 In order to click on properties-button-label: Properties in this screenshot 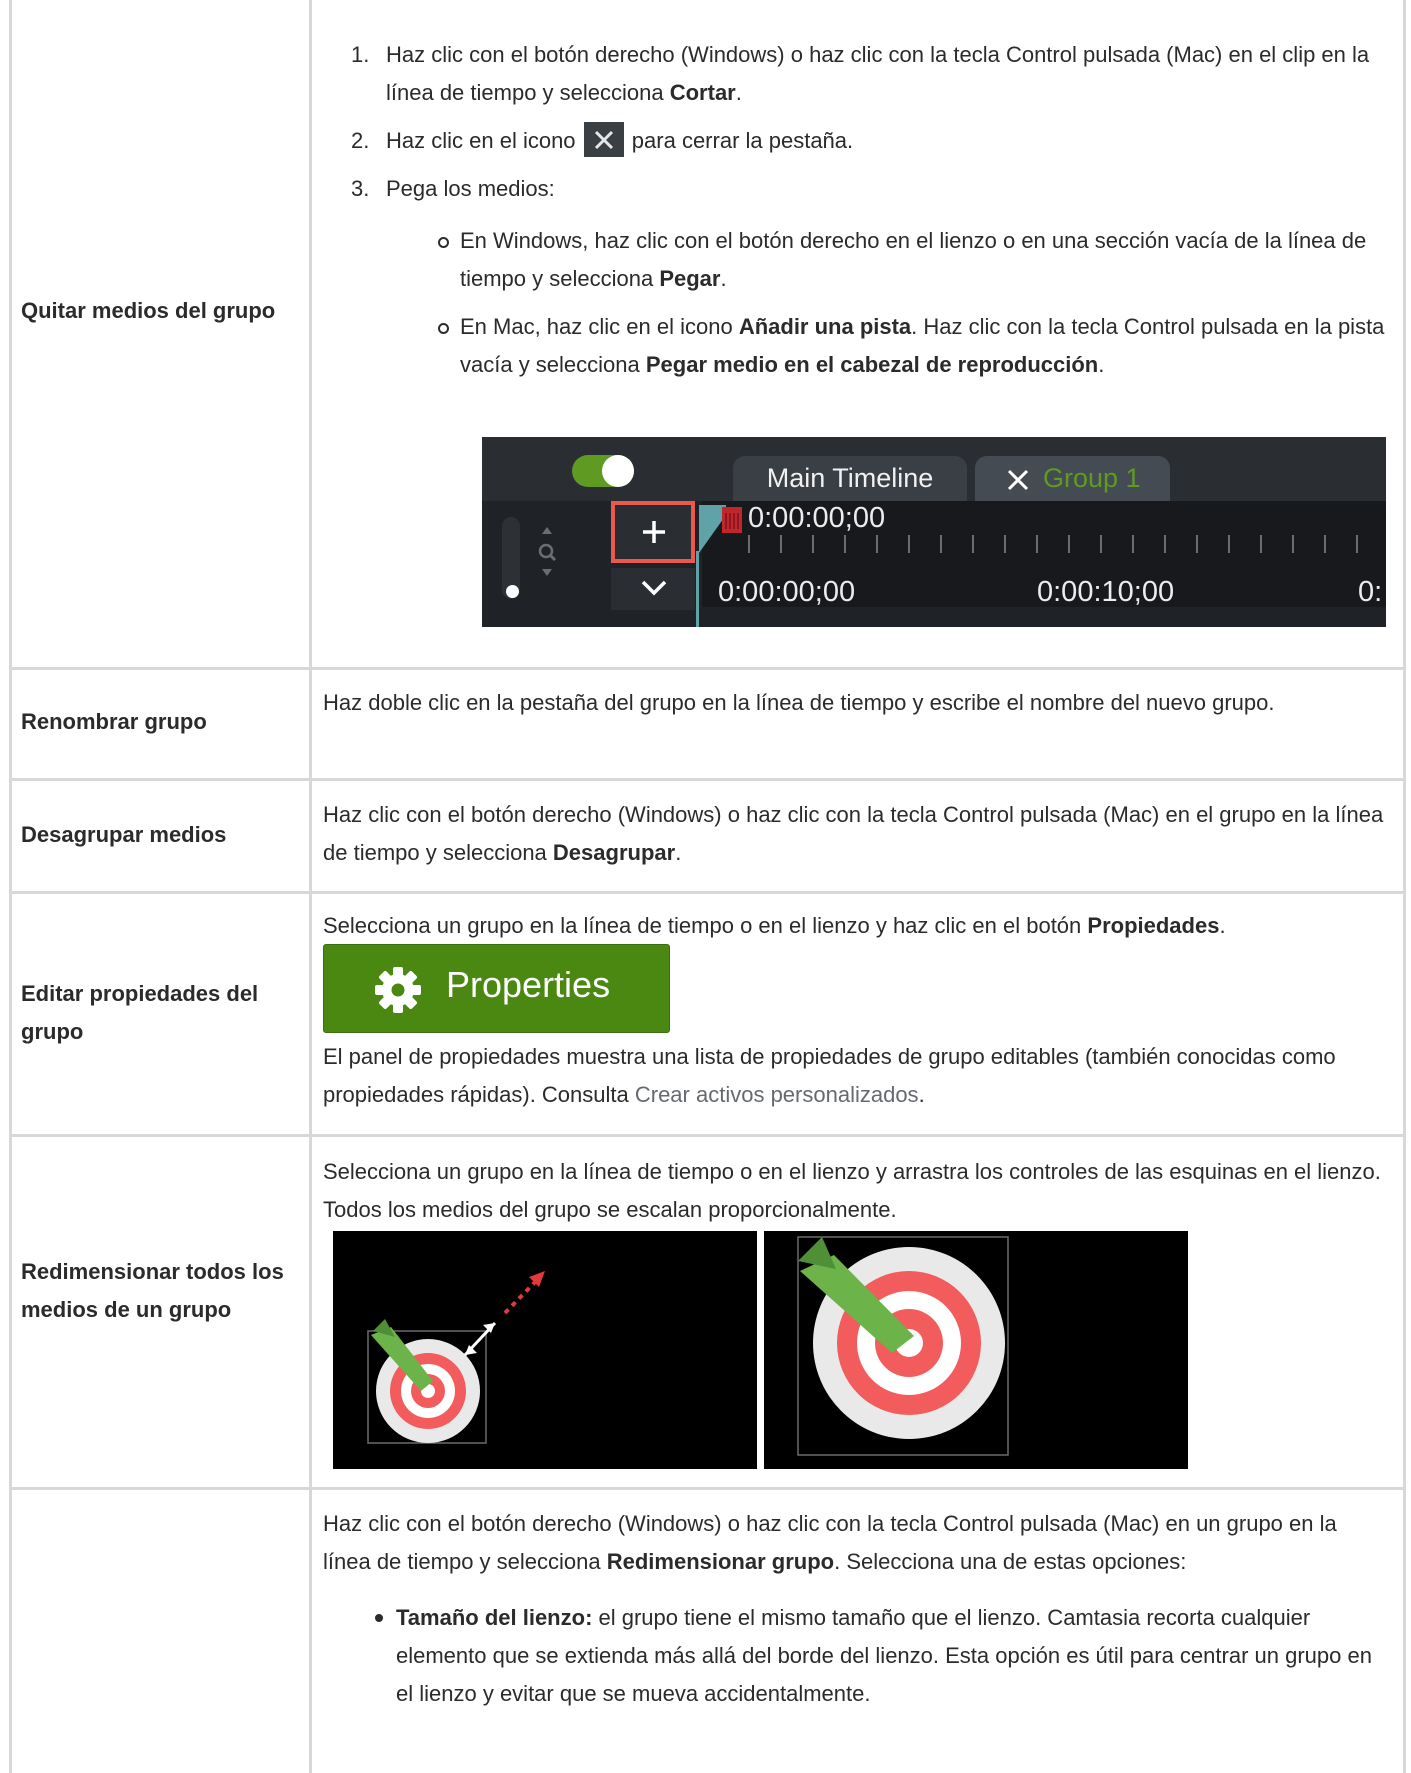, I will do `click(528, 984)`.